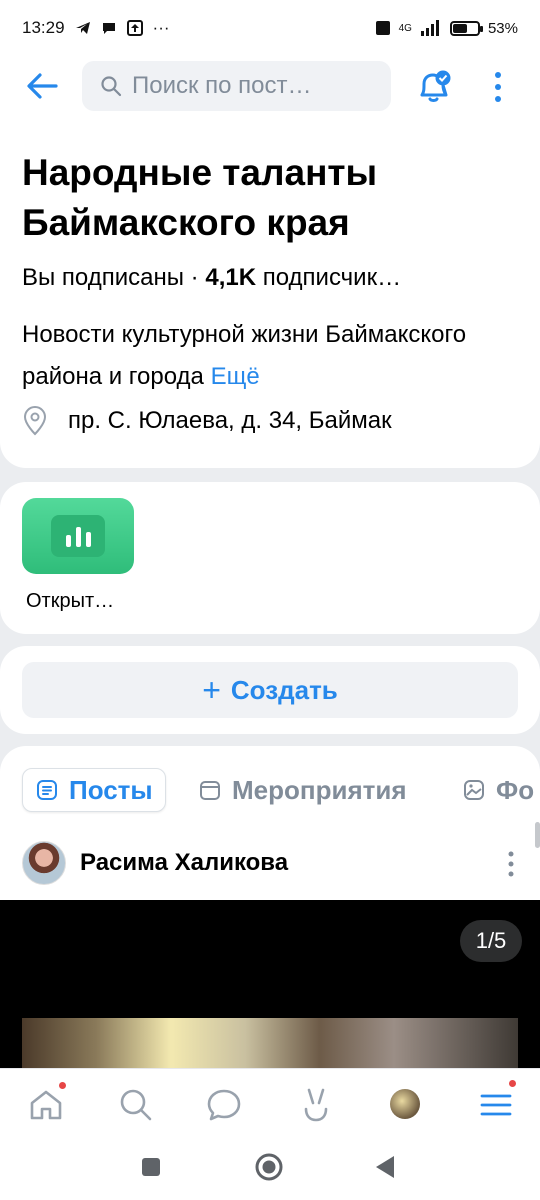 This screenshot has height=1200, width=540. I want to click on post-header: Расима Халикова, so click(272, 863).